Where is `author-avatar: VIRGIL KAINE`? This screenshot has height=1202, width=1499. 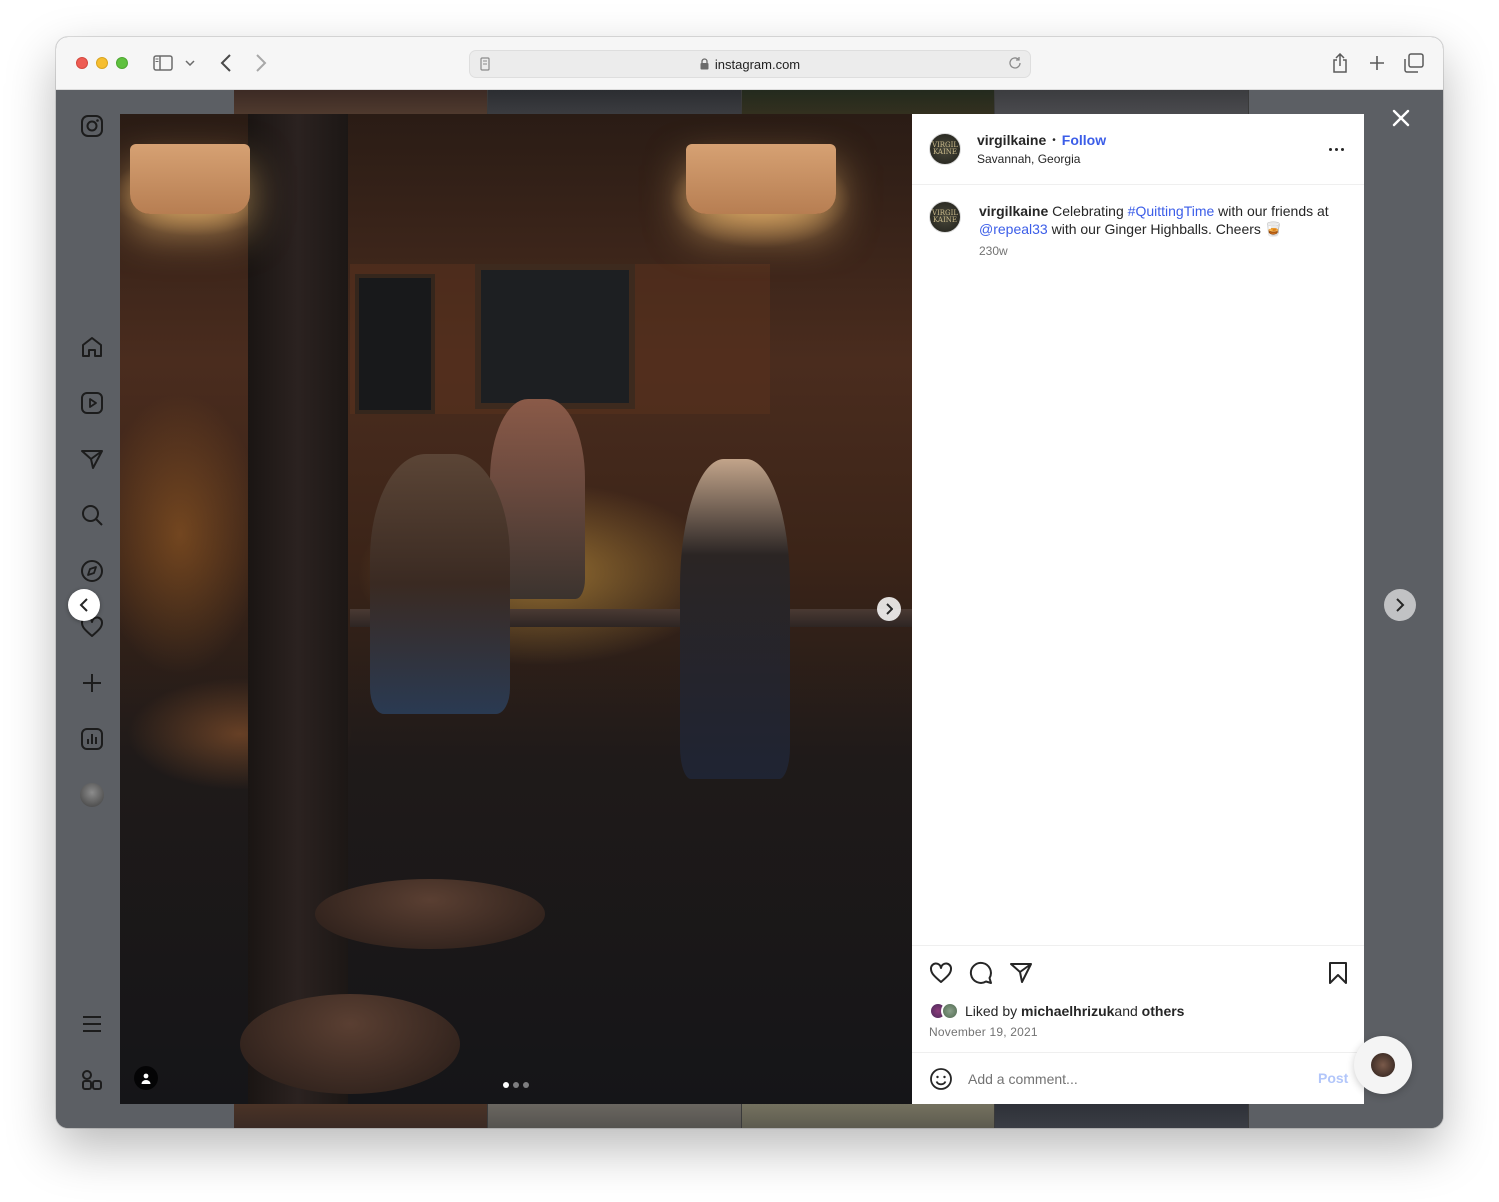 author-avatar: VIRGIL KAINE is located at coordinates (945, 149).